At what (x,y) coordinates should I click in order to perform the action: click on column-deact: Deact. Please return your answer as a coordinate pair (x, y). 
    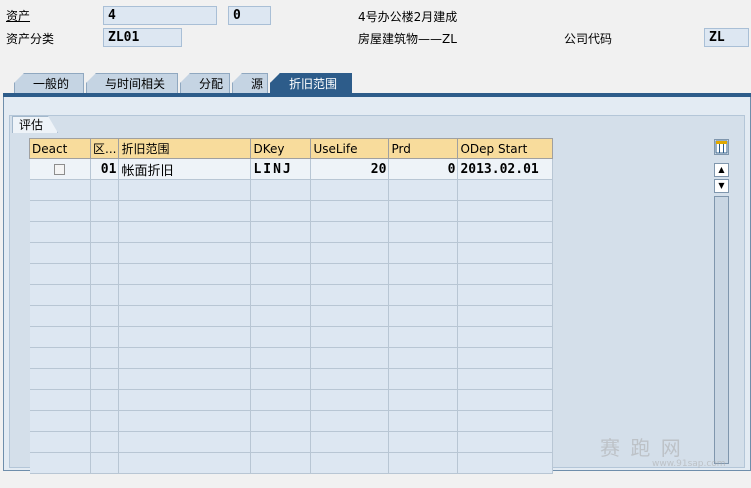
    Looking at the image, I should click on (60, 148).